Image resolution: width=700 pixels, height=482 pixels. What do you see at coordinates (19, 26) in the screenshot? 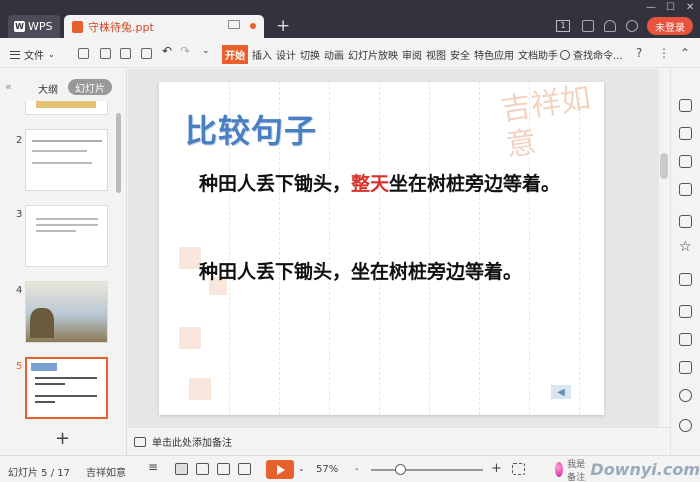
I see `wps-logo-icon: W` at bounding box center [19, 26].